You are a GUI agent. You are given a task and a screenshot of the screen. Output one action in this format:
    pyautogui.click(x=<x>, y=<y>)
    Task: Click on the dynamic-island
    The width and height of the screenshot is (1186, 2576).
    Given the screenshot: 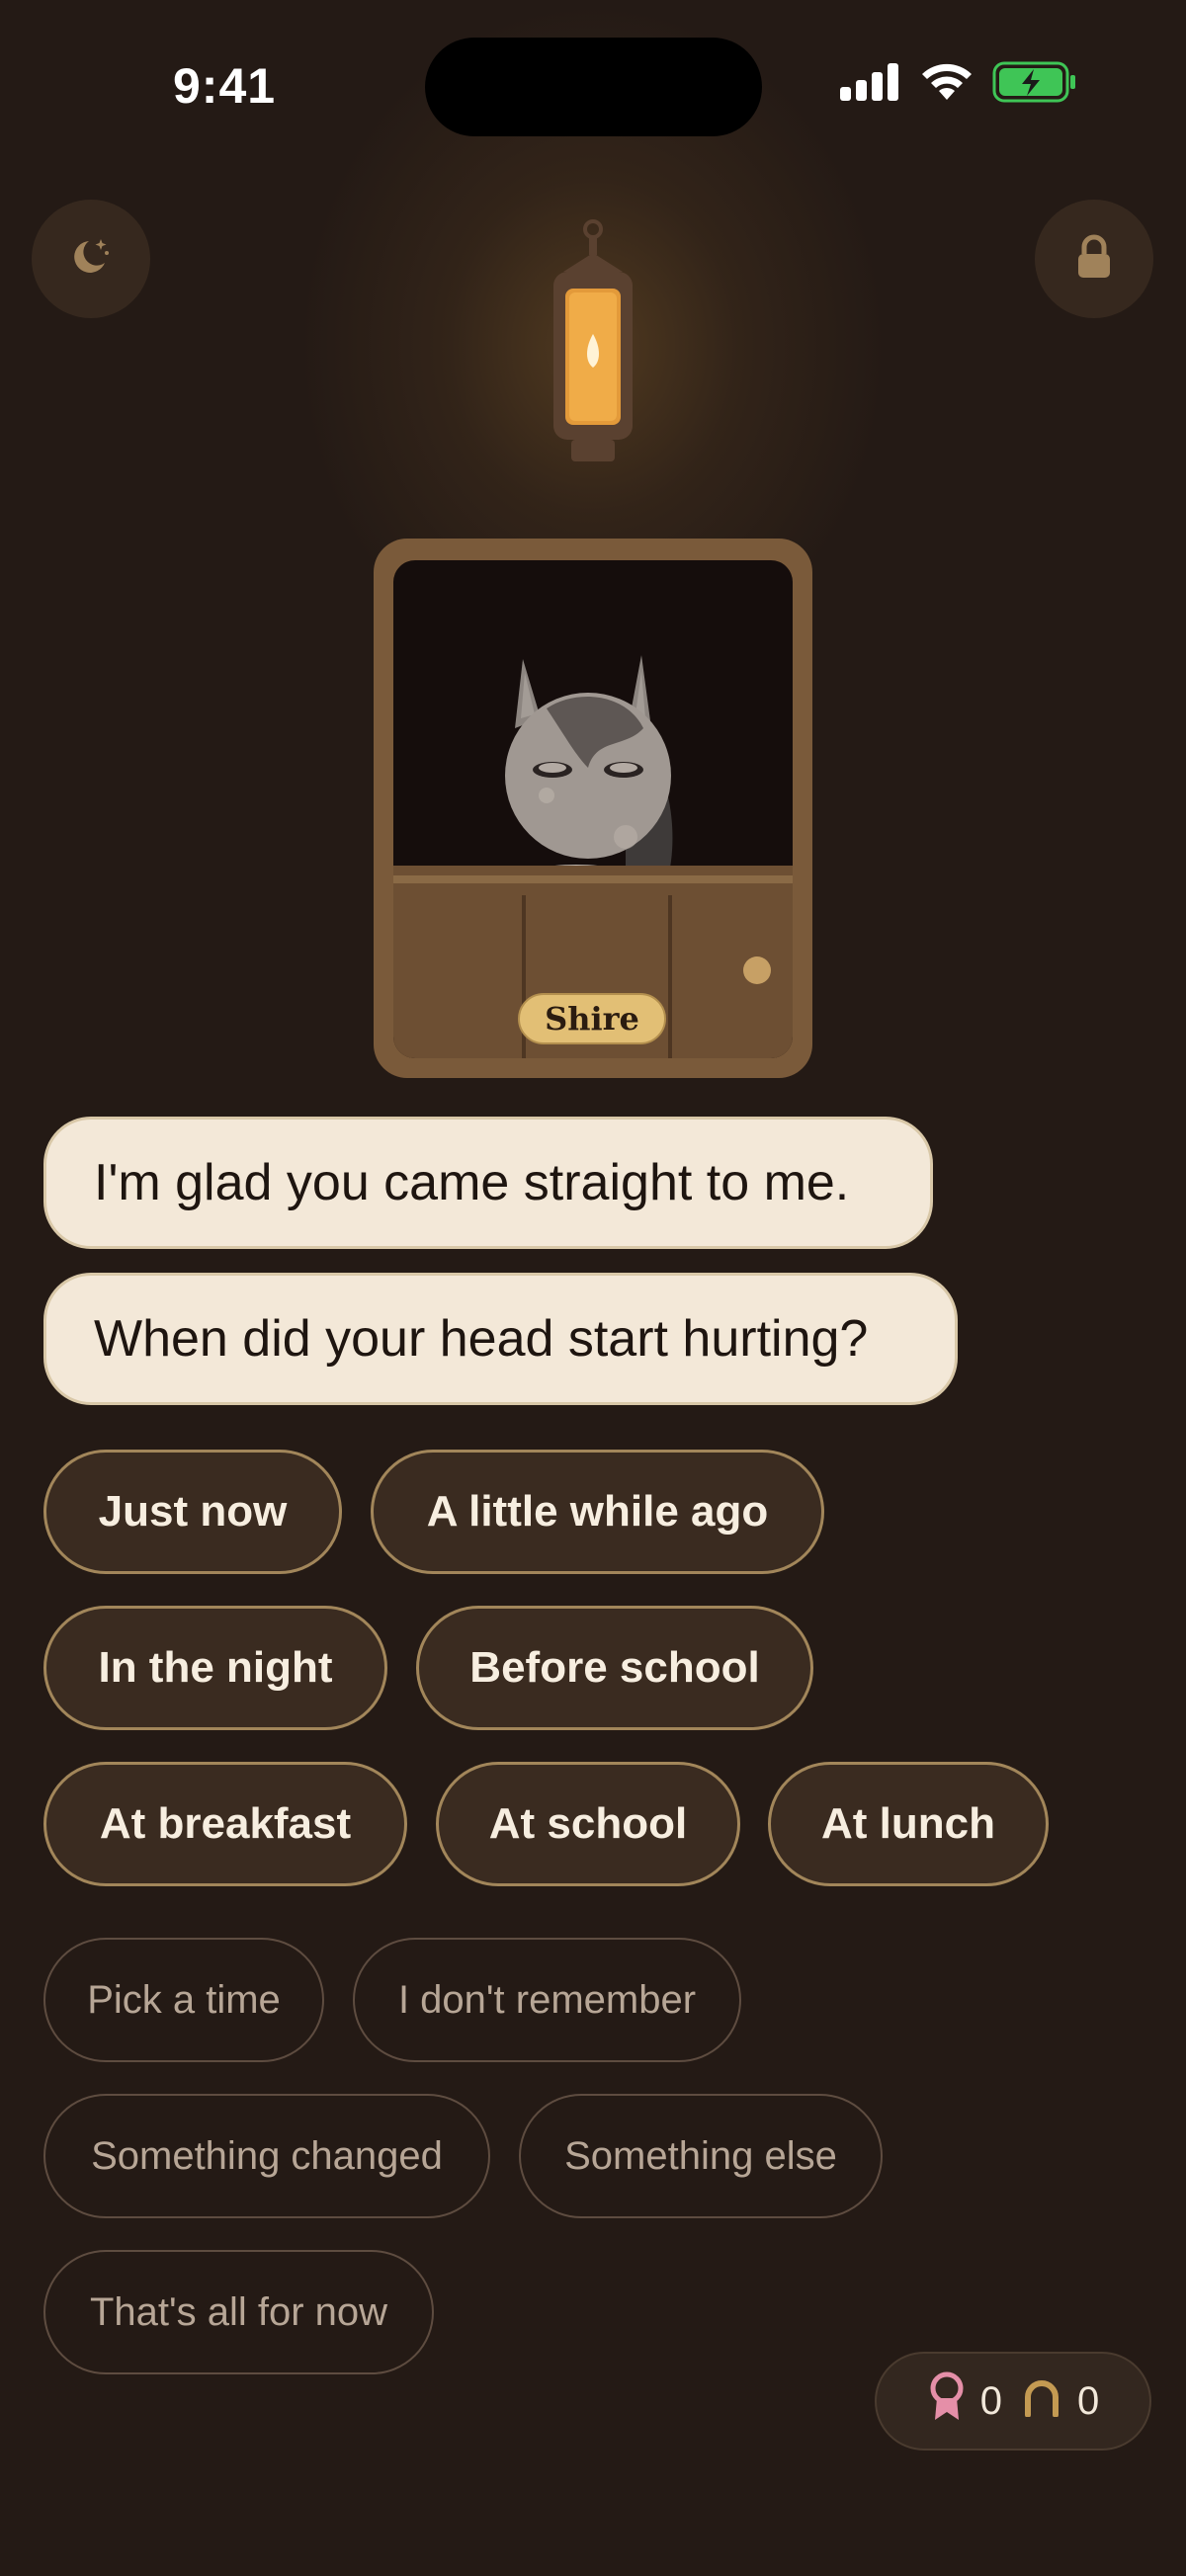 What is the action you would take?
    pyautogui.click(x=593, y=87)
    